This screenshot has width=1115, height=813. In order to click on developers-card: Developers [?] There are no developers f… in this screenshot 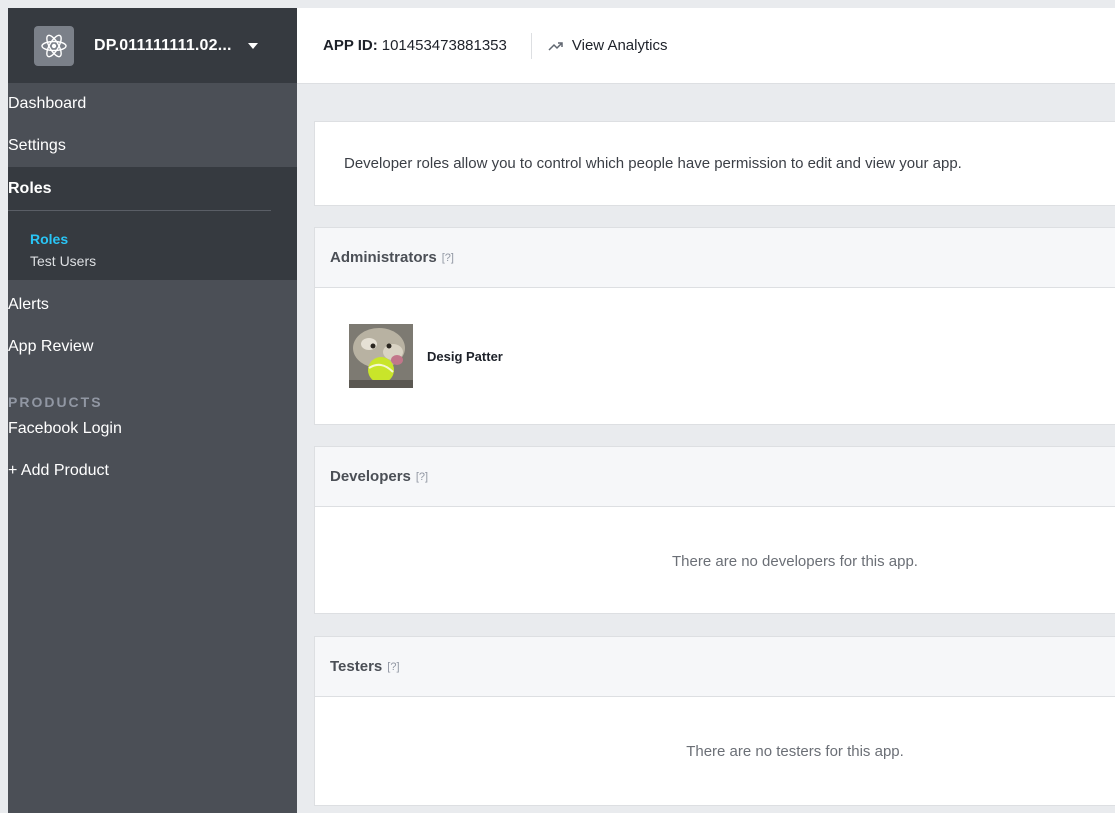, I will do `click(714, 530)`.